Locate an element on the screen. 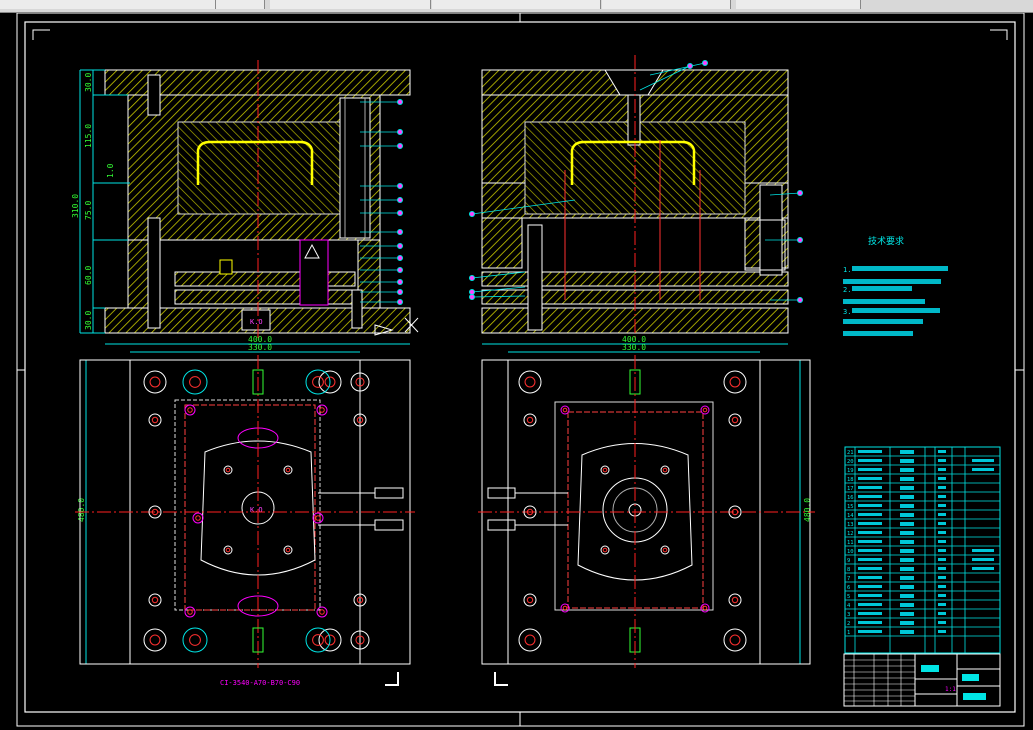  bom-row-number: 18 is located at coordinates (850, 480).